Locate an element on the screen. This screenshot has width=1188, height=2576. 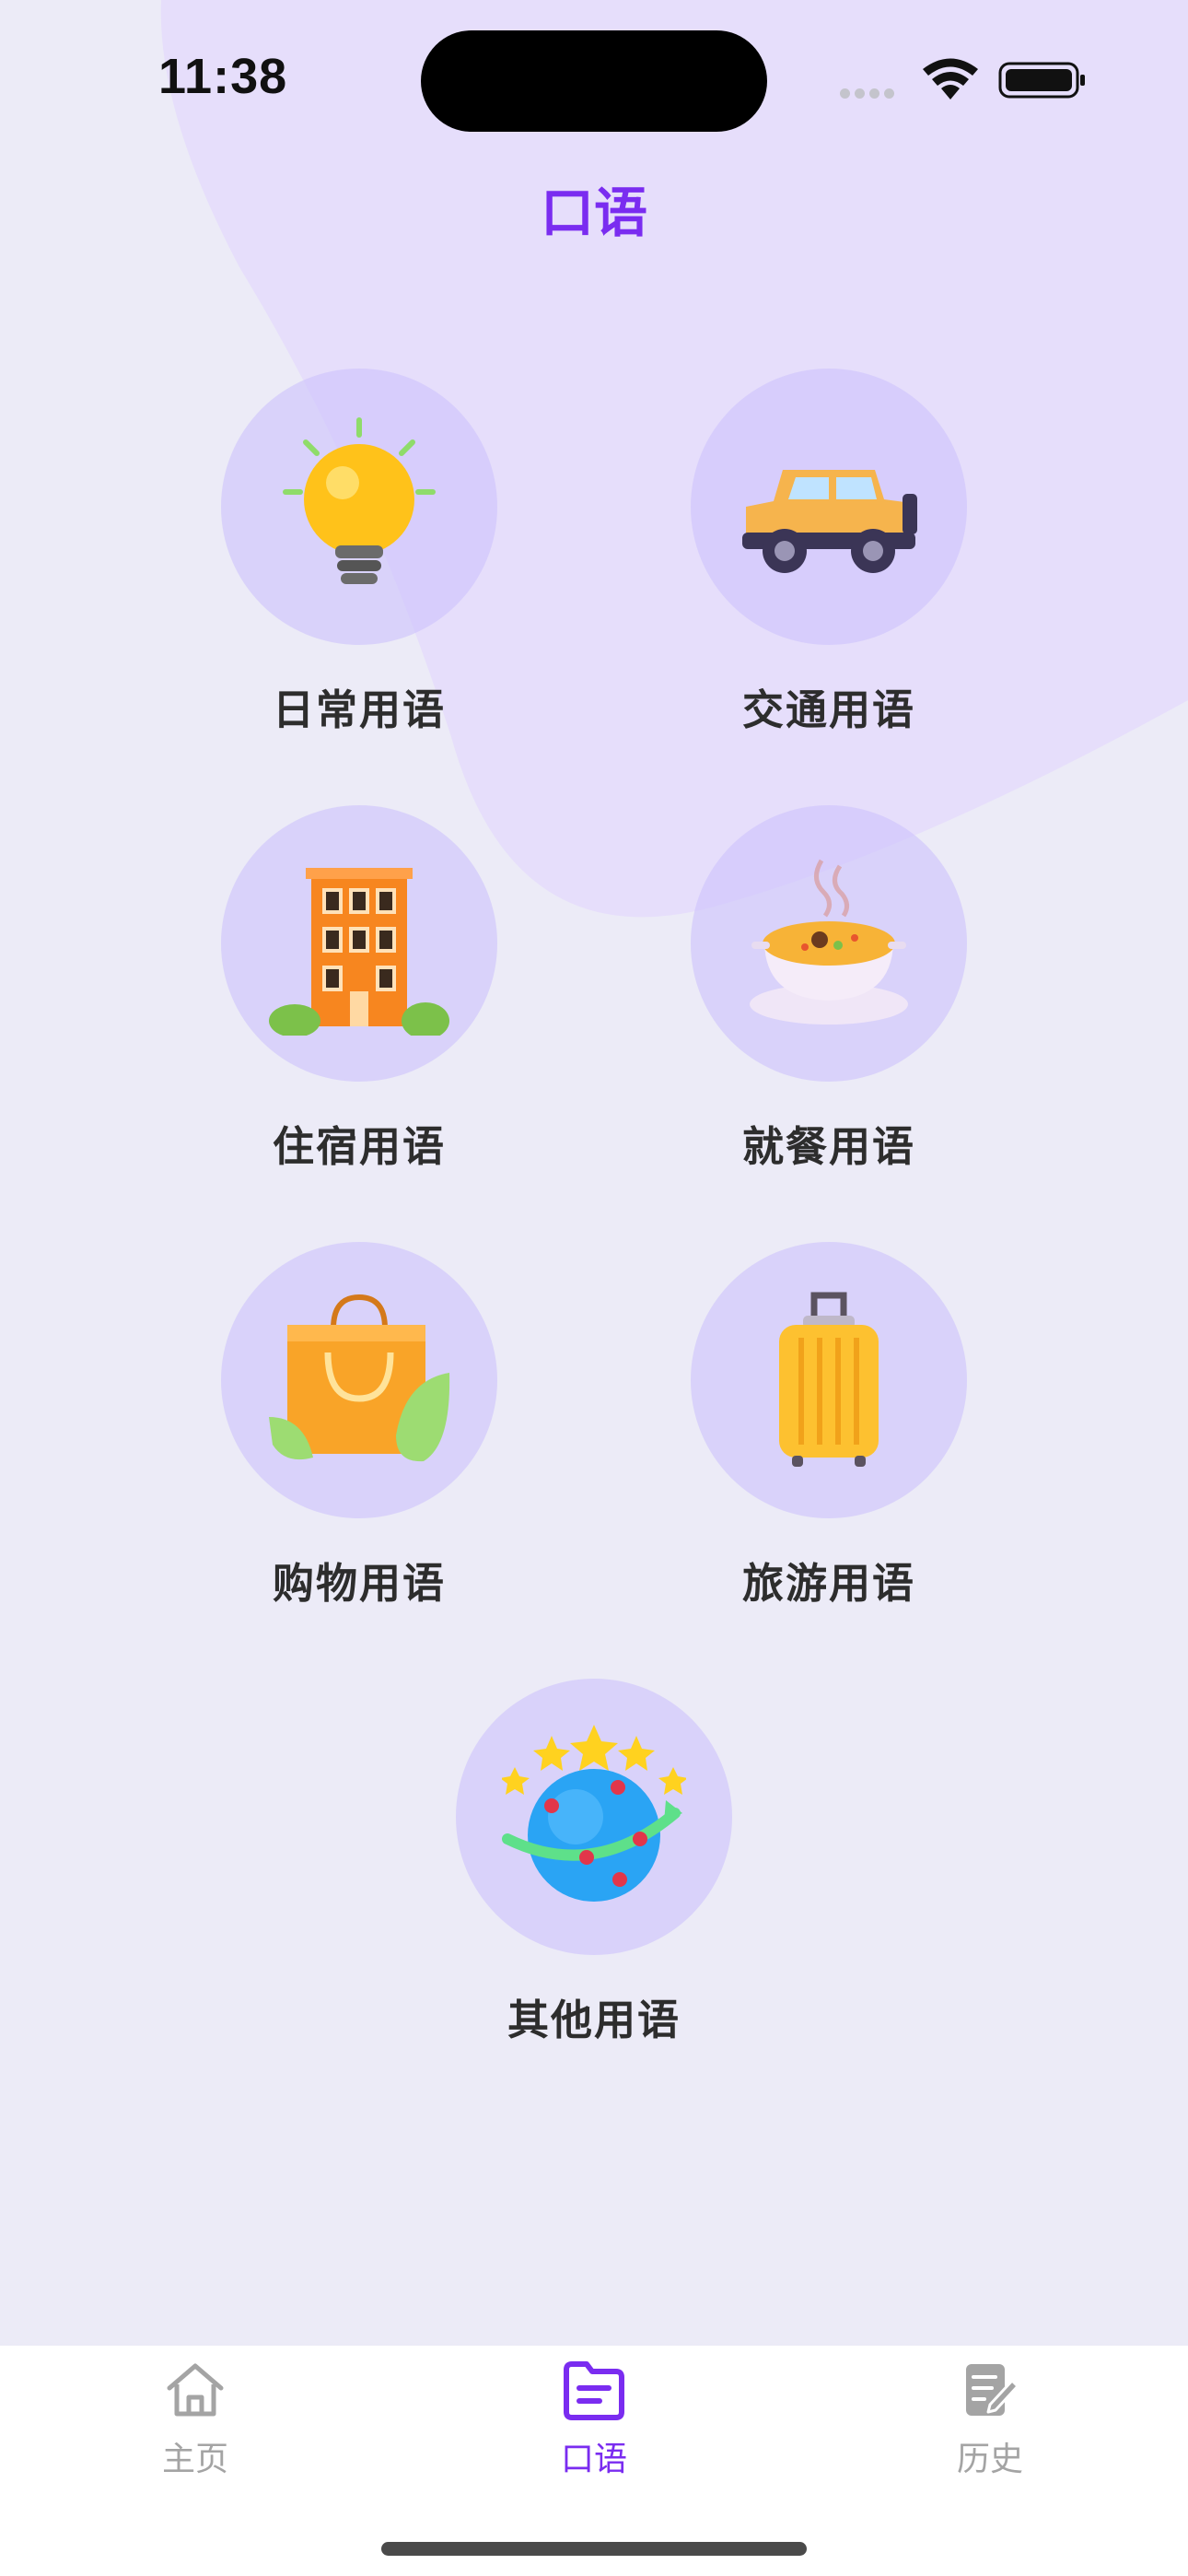
category-label: 购物用语 is located at coordinates (359, 1583).